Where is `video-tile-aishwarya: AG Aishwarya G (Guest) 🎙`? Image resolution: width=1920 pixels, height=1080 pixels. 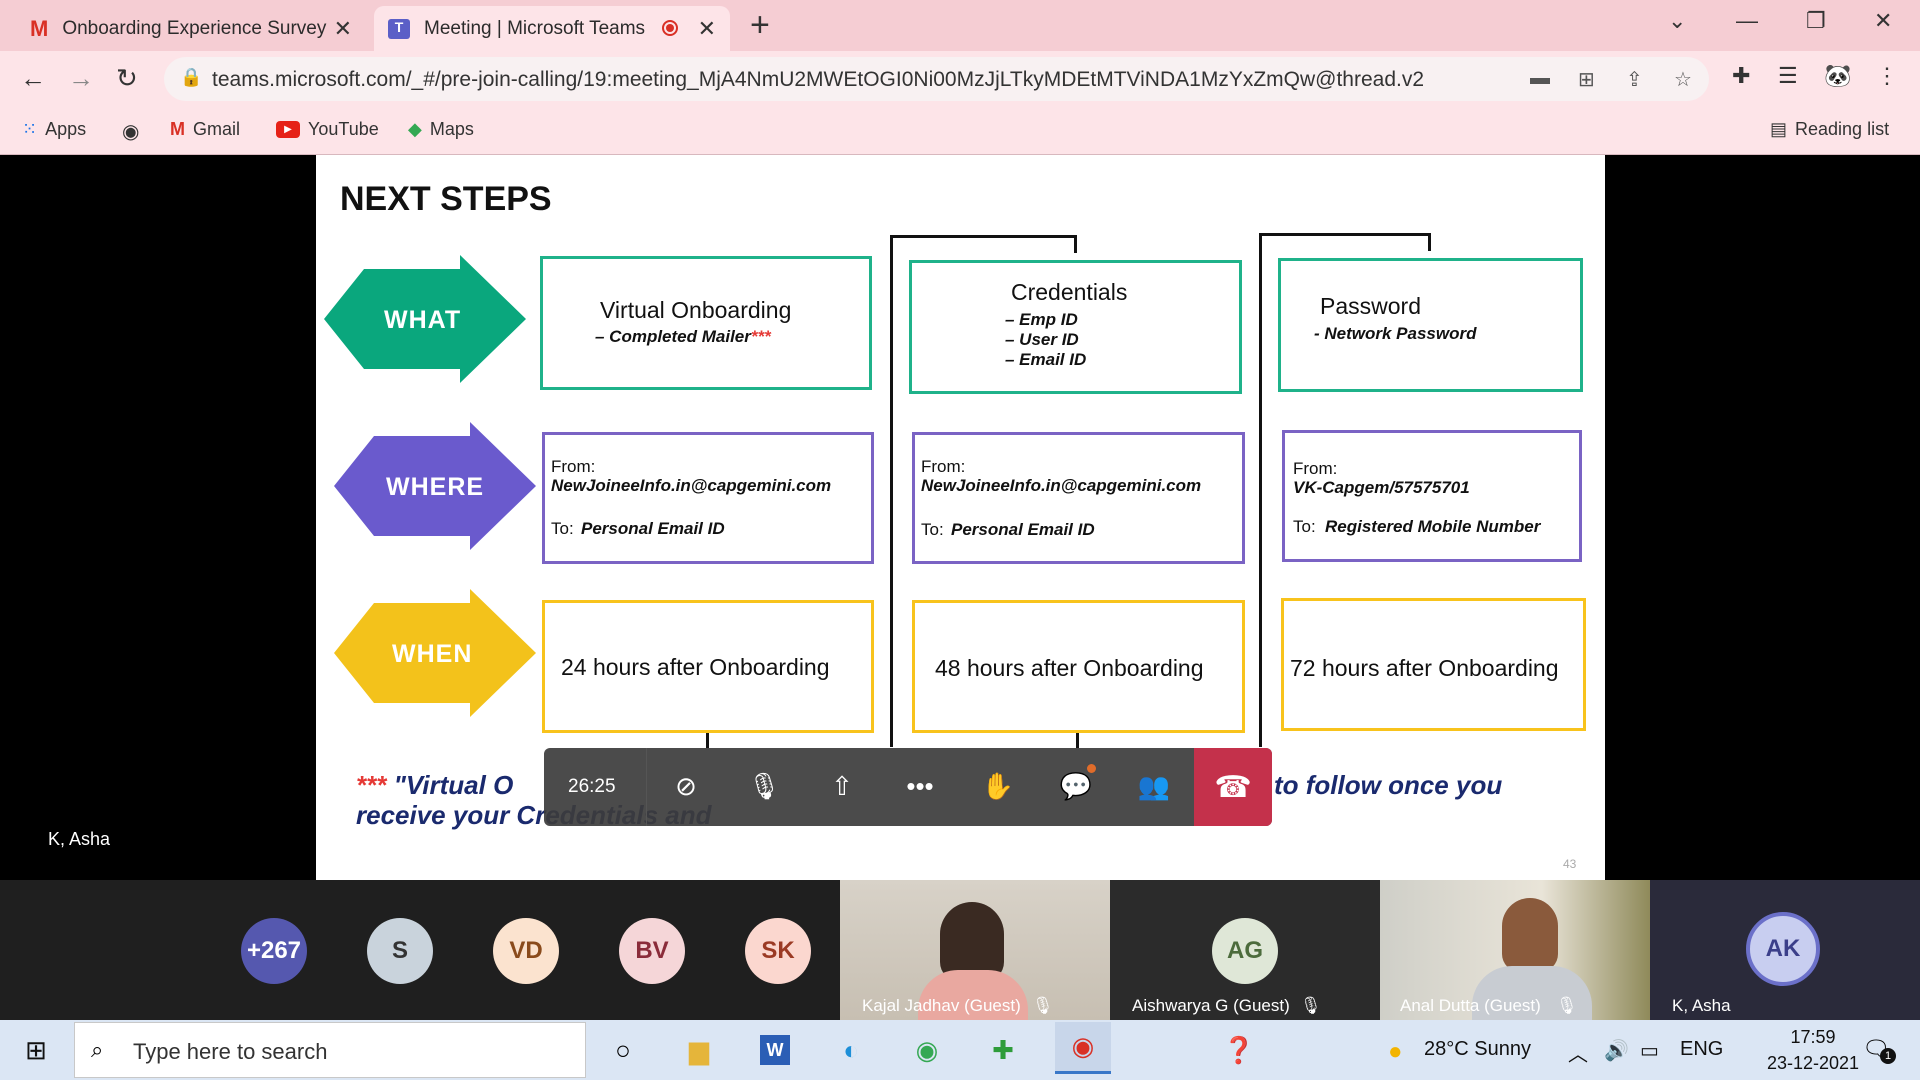
video-tile-aishwarya: AG Aishwarya G (Guest) 🎙 is located at coordinates (1245, 950).